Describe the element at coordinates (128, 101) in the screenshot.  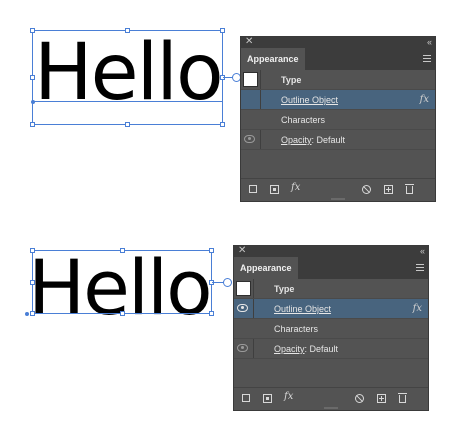
I see `baseline-guide` at that location.